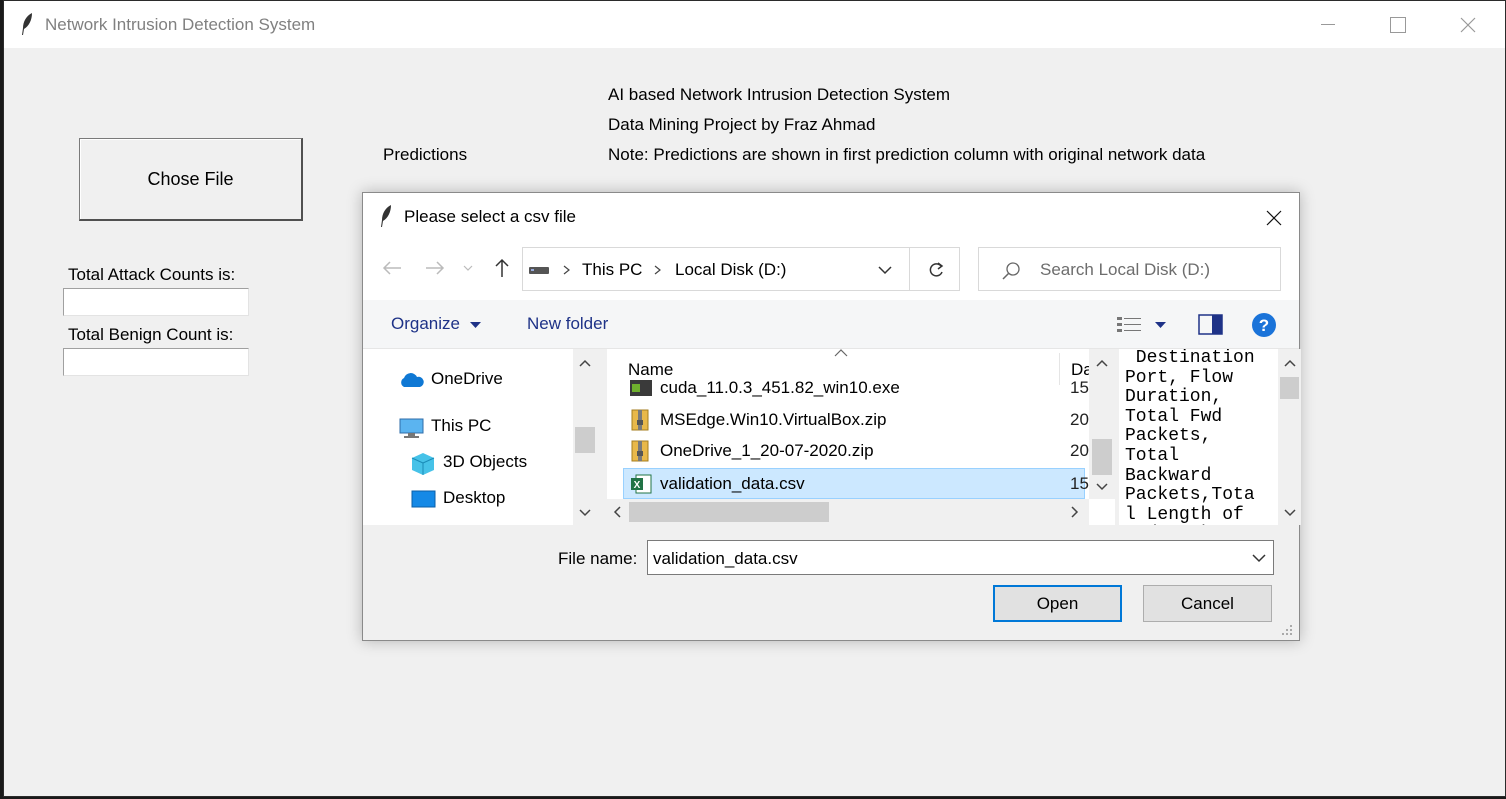  I want to click on window-title: Network Intrusion Detection System, so click(180, 24).